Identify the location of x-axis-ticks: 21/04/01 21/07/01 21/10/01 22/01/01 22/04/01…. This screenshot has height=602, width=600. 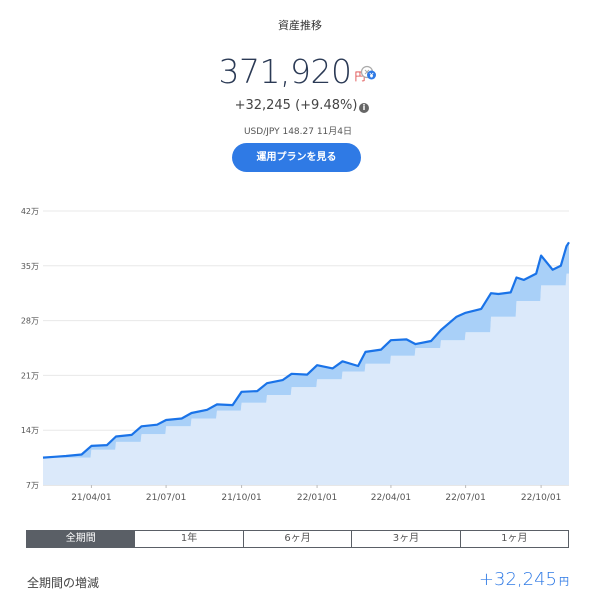
(316, 494).